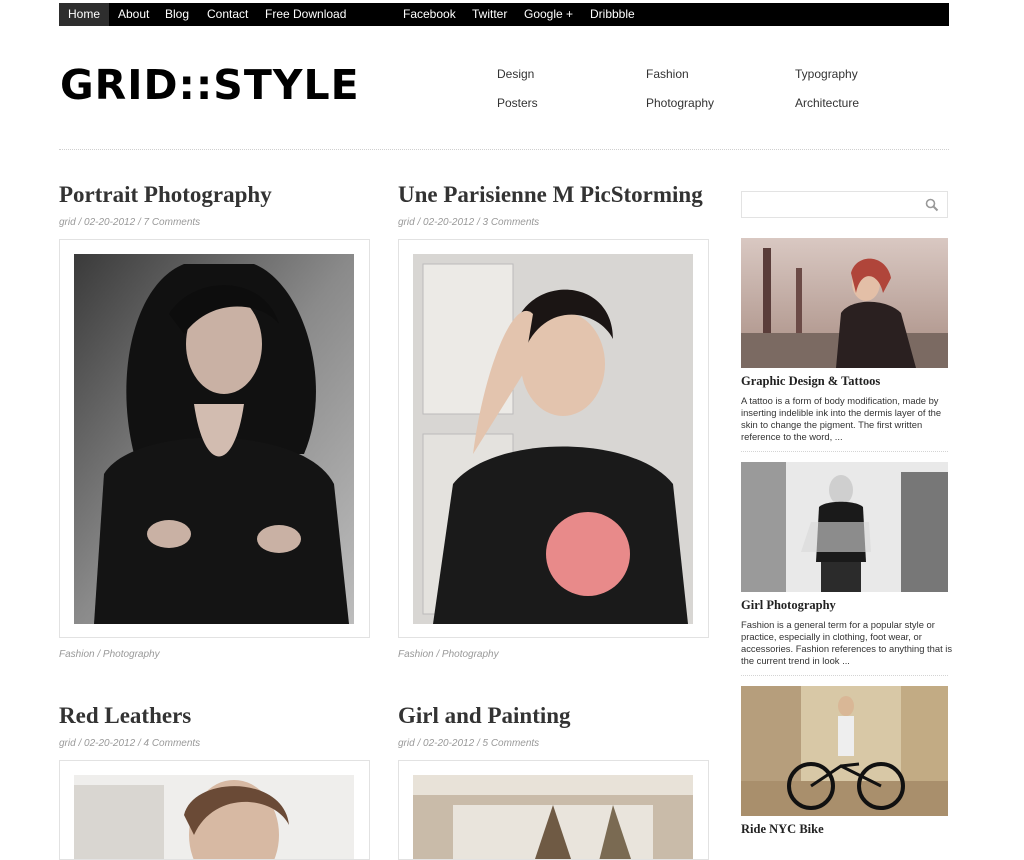 This screenshot has width=1024, height=860. I want to click on post-image-parisienne, so click(553, 439).